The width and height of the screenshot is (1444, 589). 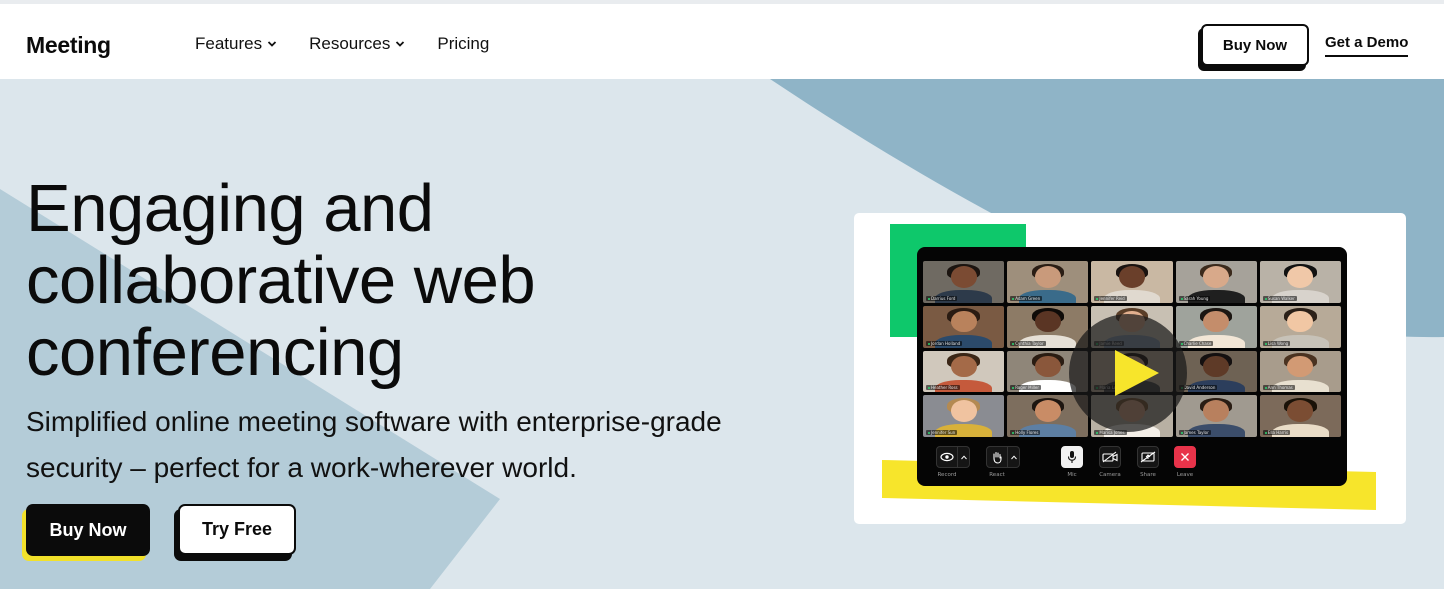 What do you see at coordinates (1072, 457) in the screenshot?
I see `mic-icon` at bounding box center [1072, 457].